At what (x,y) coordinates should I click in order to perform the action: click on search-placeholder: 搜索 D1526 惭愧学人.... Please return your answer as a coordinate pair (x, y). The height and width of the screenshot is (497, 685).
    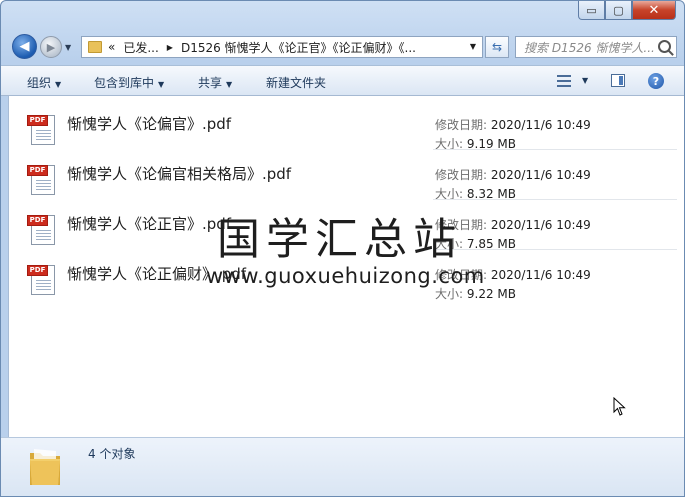
    Looking at the image, I should click on (589, 47).